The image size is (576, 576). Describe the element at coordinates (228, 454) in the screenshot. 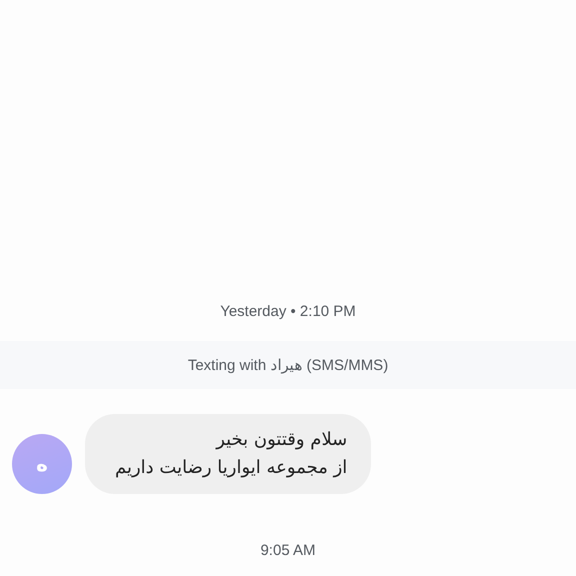

I see `message-bubble: سلام وقتتون بخیر از مجموعه ایواریا رضایت داریم` at that location.